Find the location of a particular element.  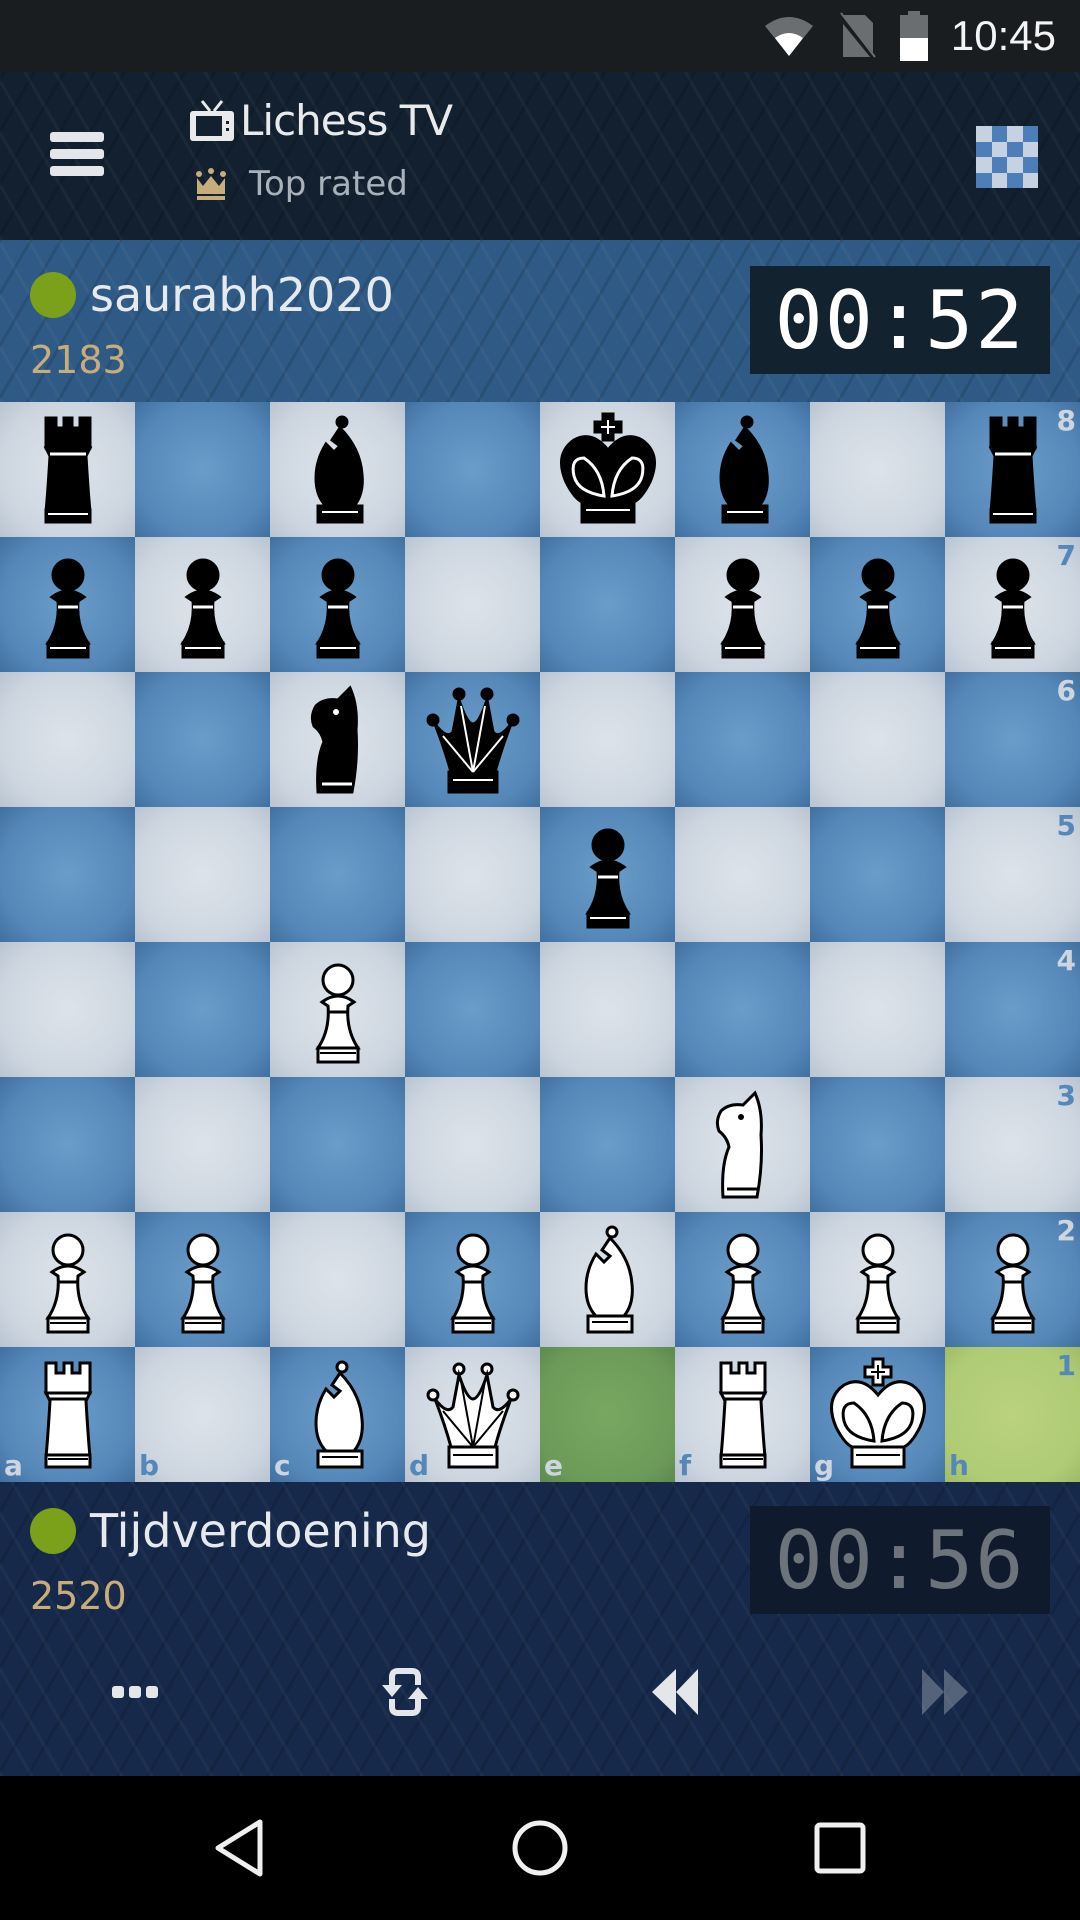

recents-button is located at coordinates (840, 1848).